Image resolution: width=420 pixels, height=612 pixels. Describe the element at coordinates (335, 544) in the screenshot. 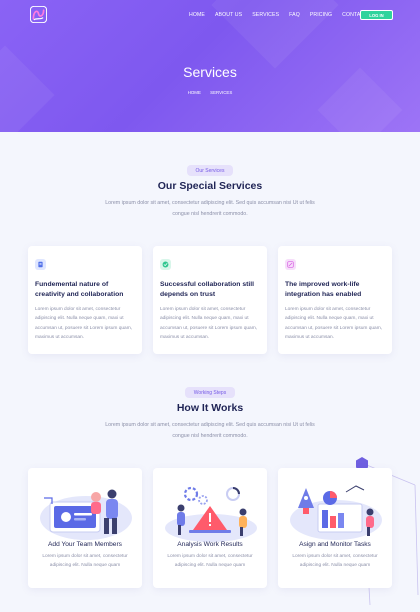

I see `step-card-title: Asign and Monitor Tasks` at that location.